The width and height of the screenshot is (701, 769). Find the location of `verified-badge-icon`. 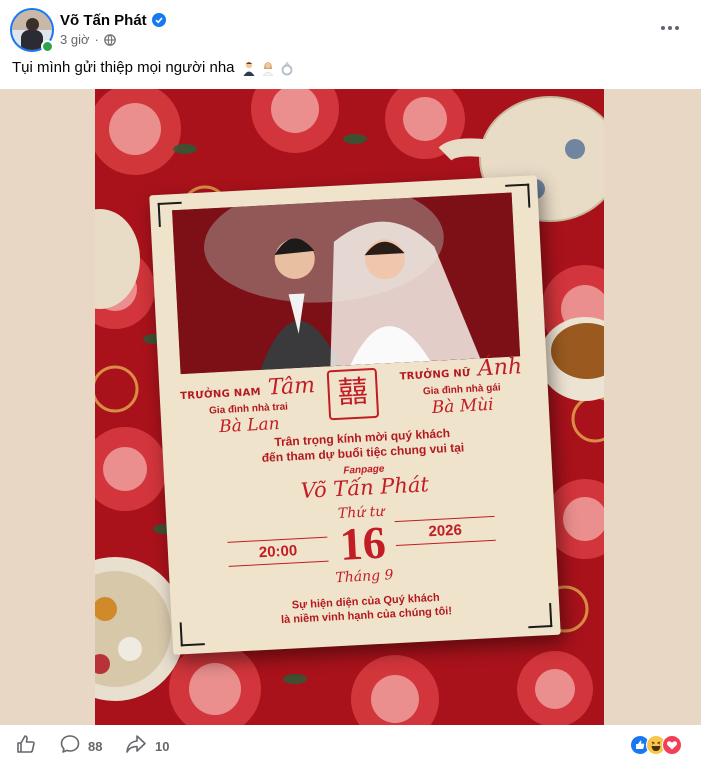

verified-badge-icon is located at coordinates (158, 20).